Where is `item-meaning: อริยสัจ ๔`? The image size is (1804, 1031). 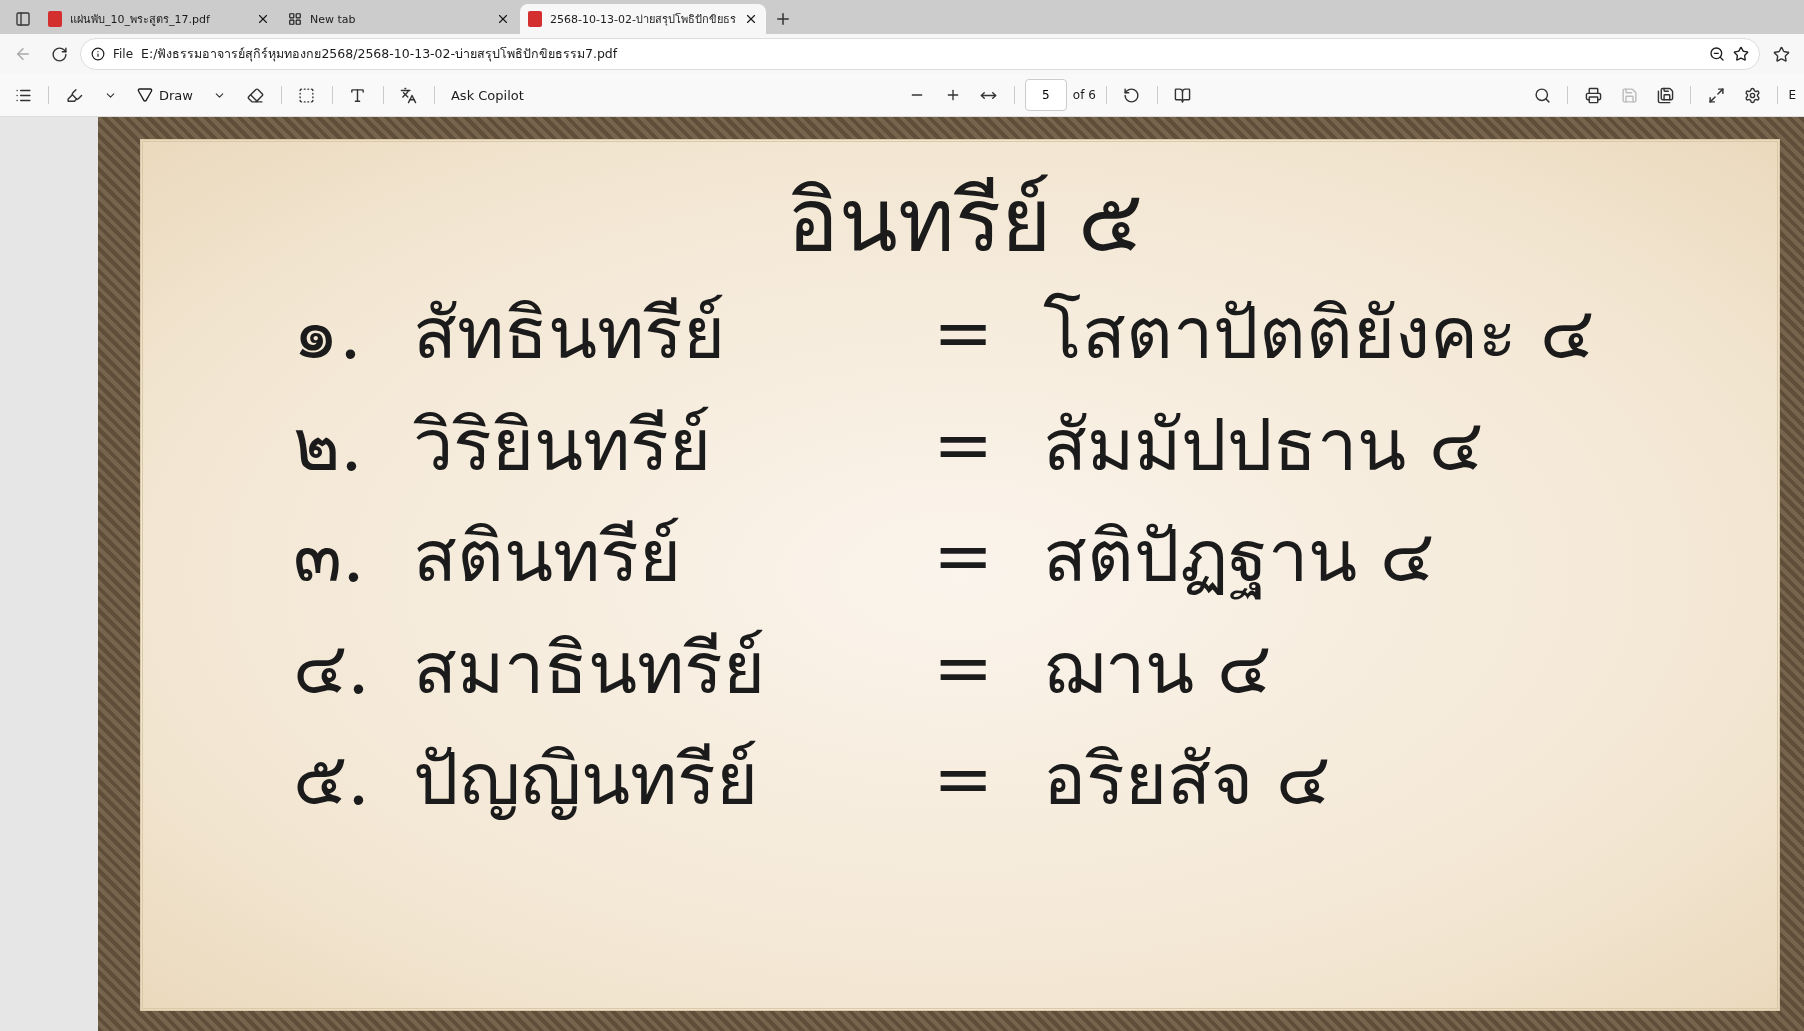 item-meaning: อริยสัจ ๔ is located at coordinates (1187, 780).